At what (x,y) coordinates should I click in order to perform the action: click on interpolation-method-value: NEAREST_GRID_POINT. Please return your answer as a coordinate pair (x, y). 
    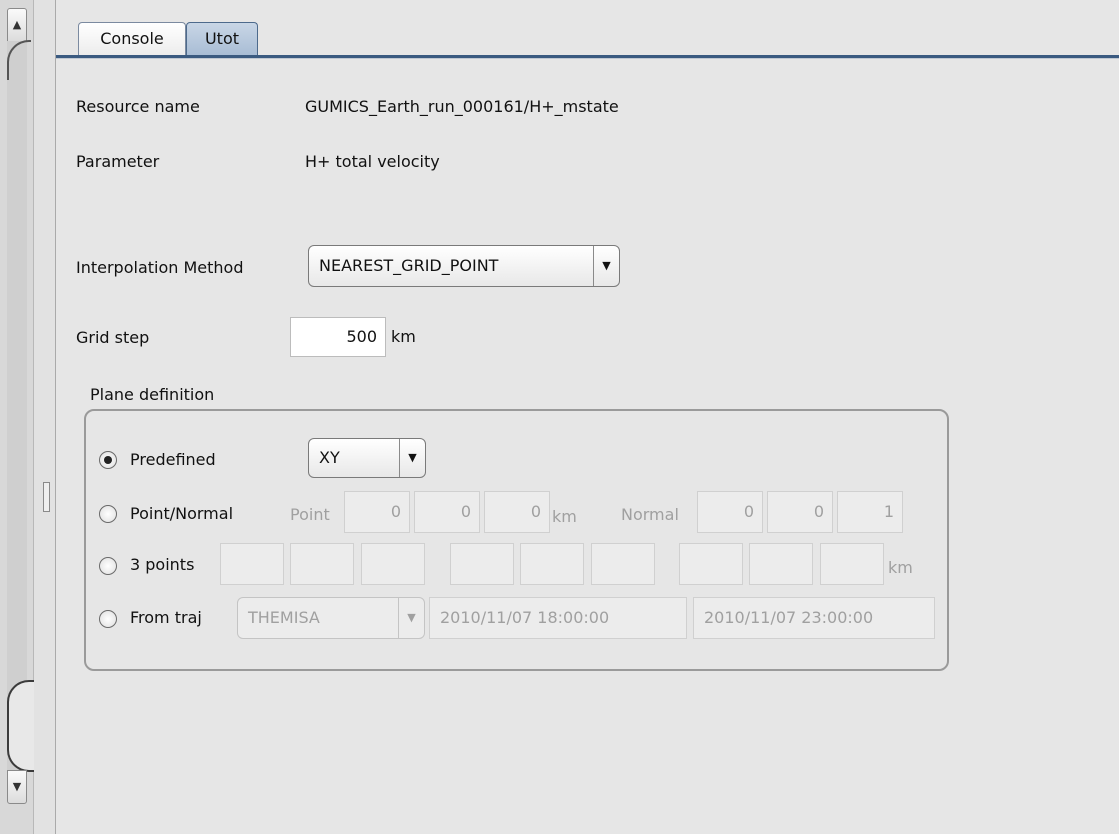
    Looking at the image, I should click on (409, 265).